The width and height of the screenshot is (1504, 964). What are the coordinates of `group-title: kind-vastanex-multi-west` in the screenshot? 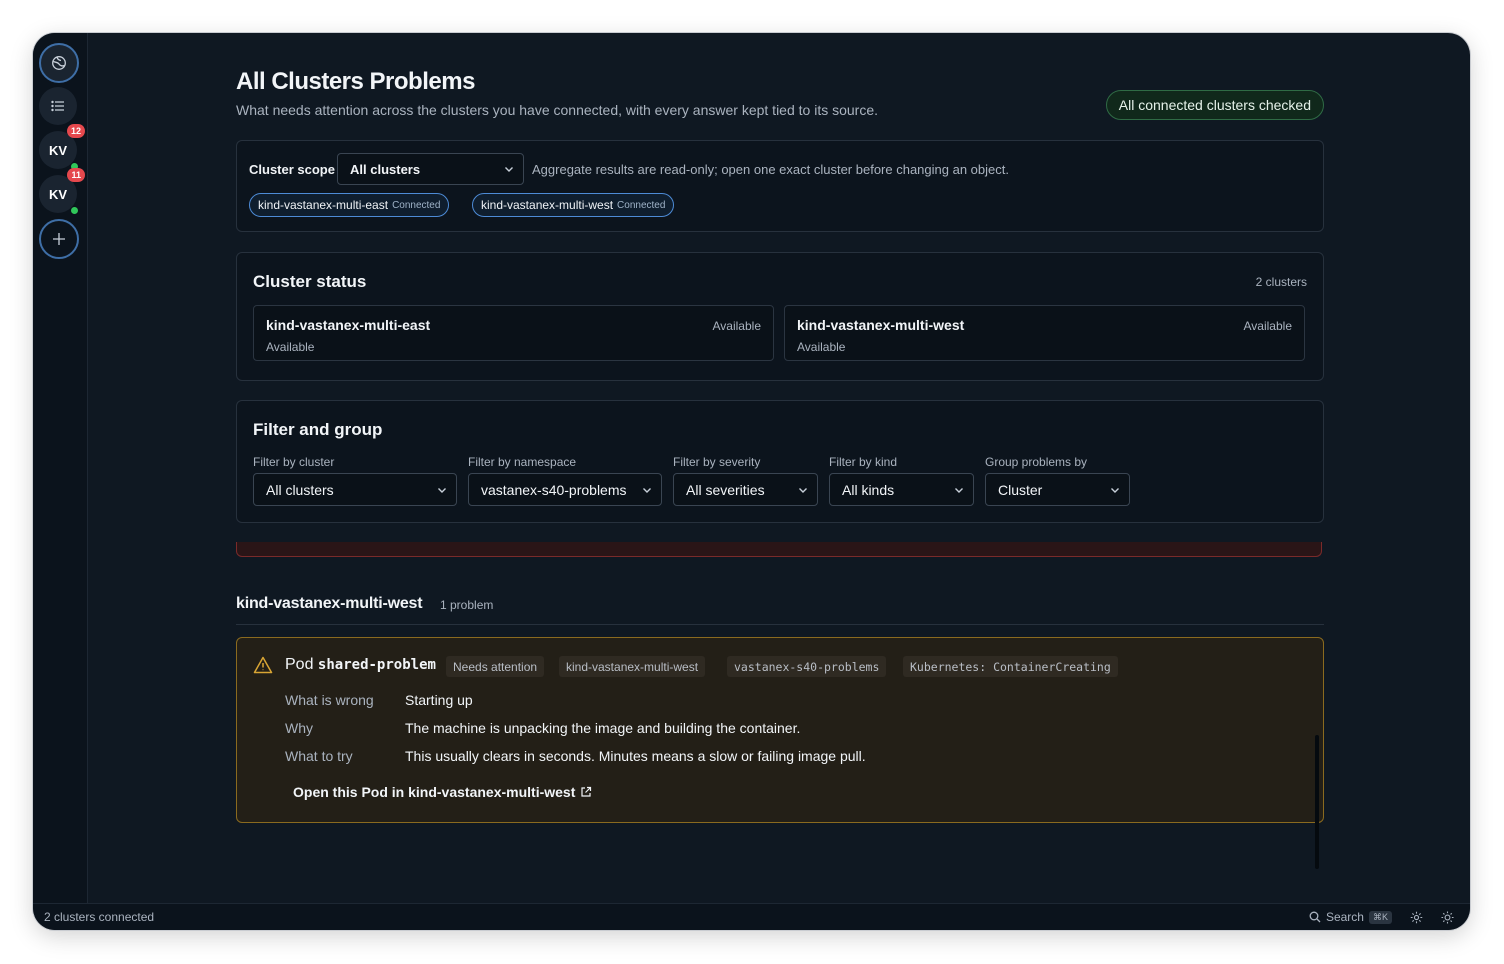 It's located at (329, 603).